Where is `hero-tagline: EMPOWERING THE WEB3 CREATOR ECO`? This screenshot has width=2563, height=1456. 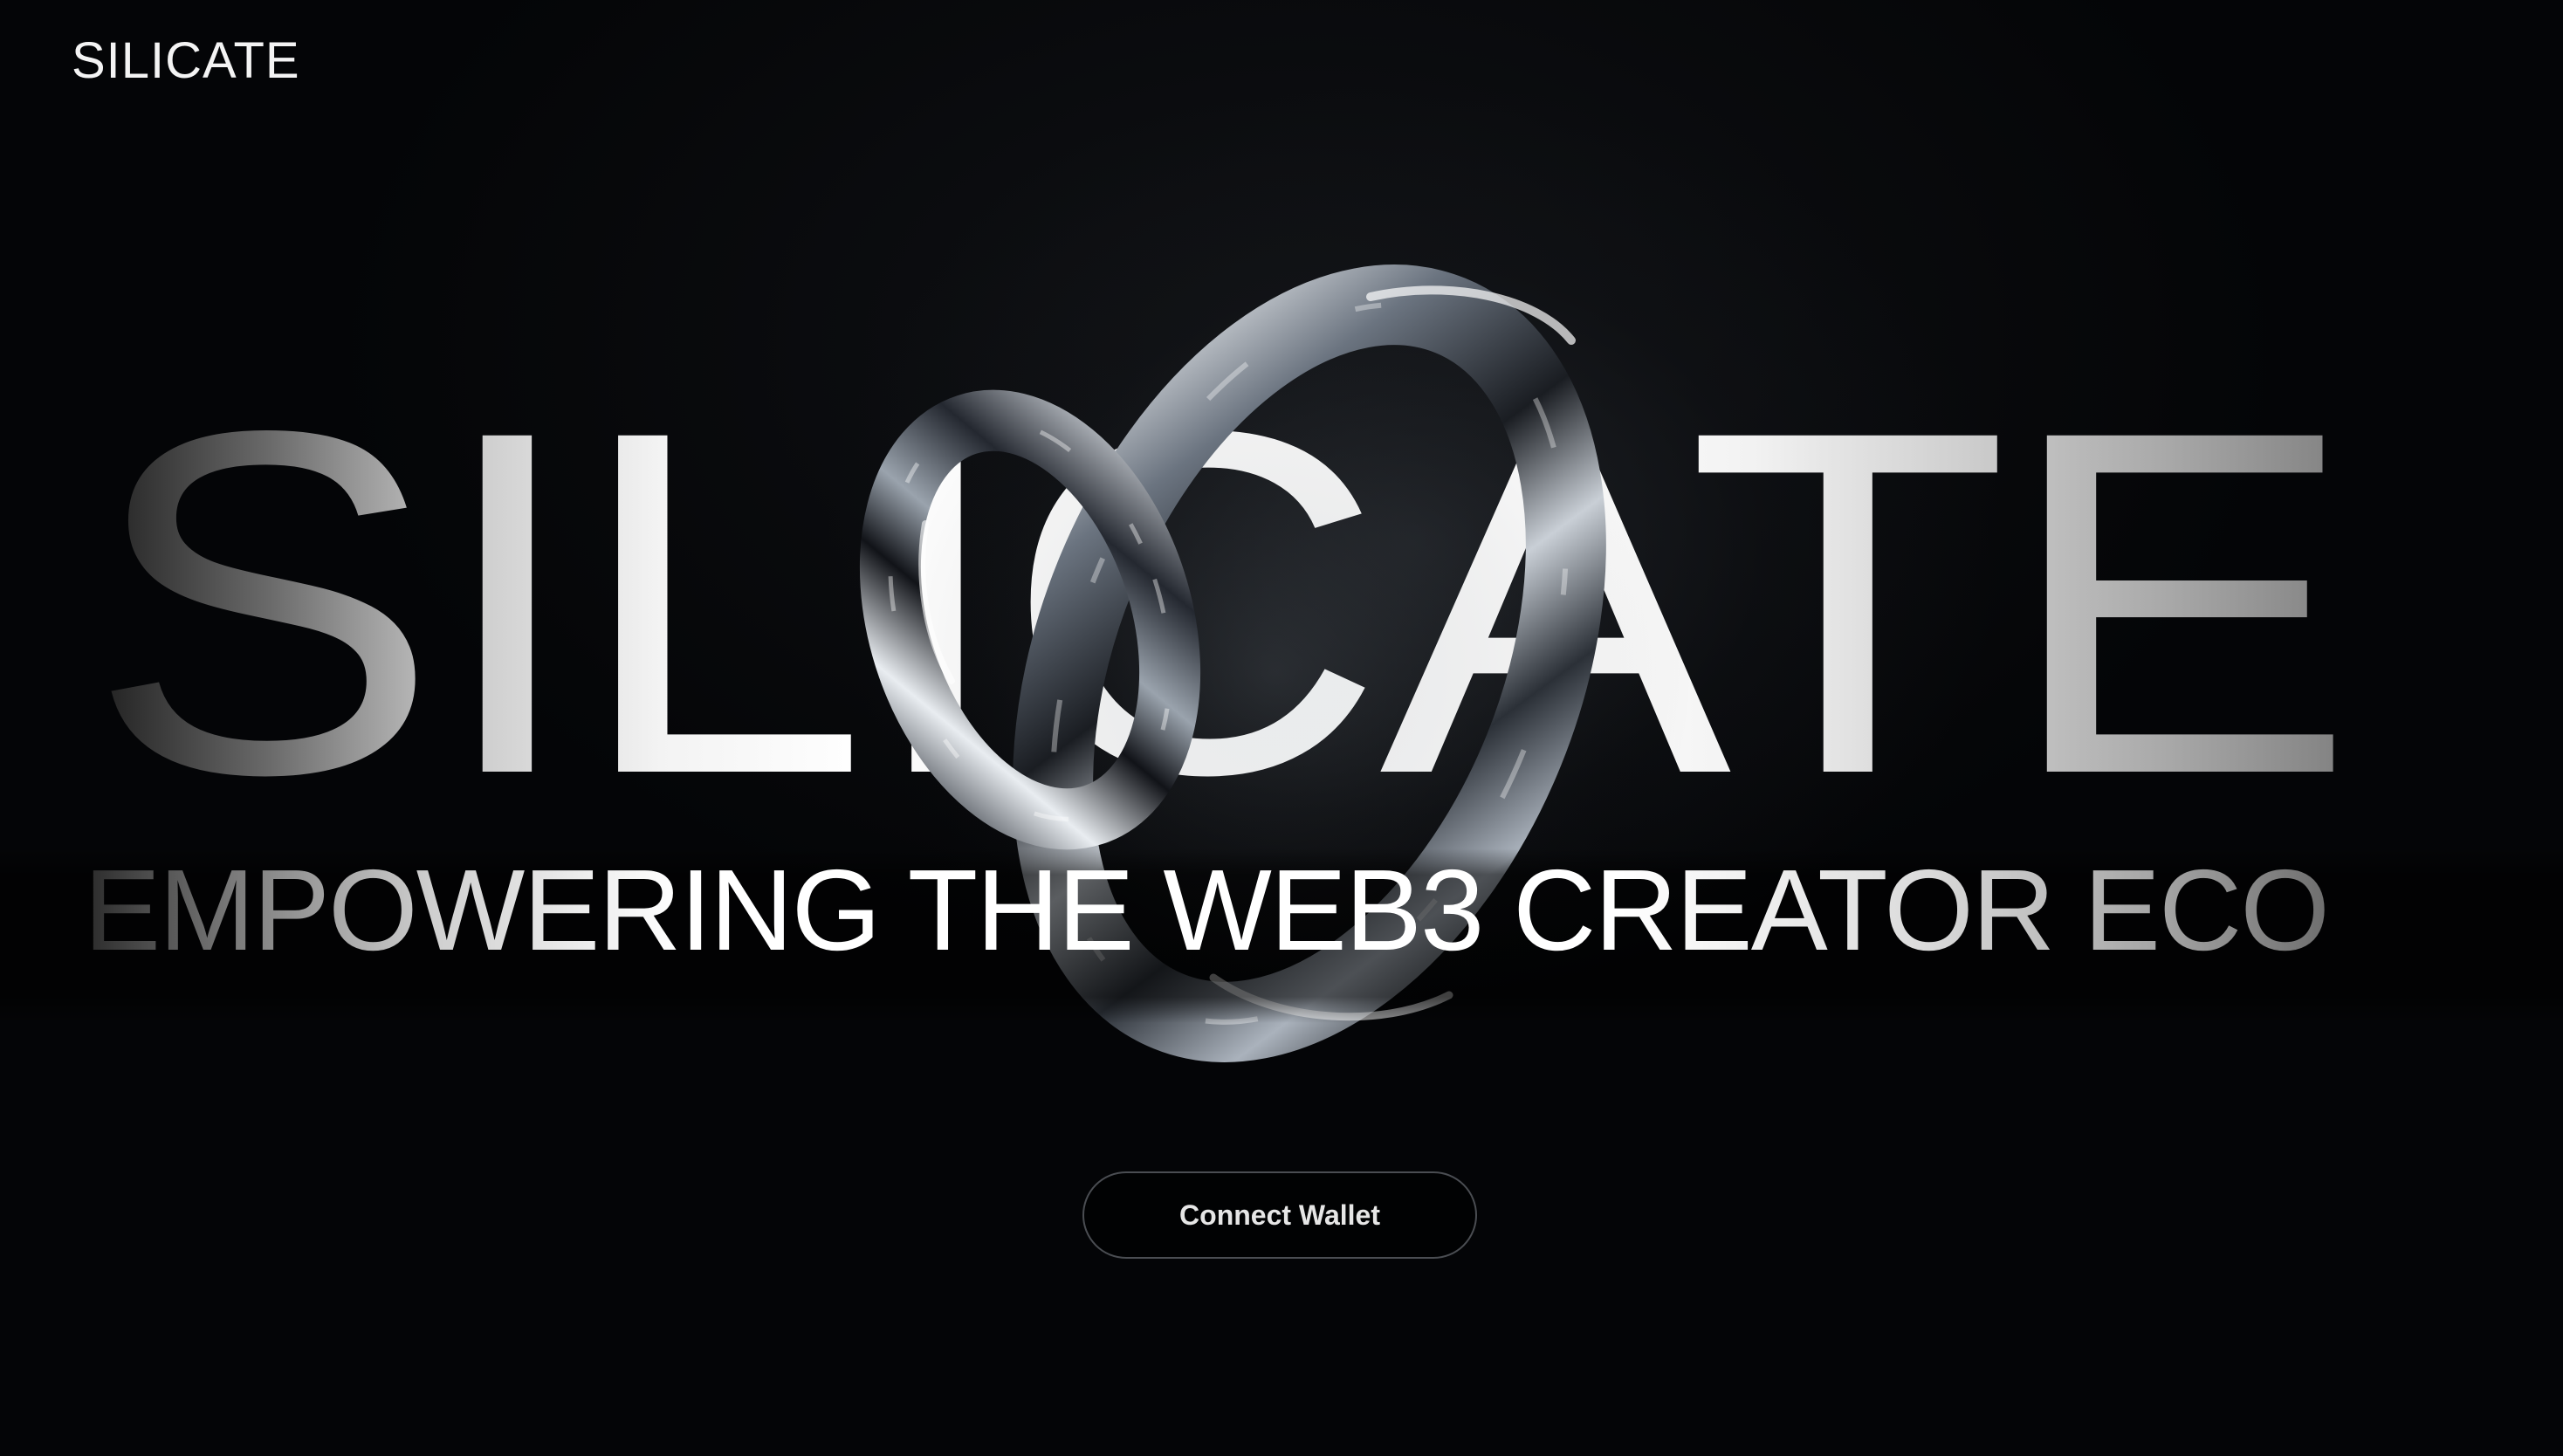 hero-tagline: EMPOWERING THE WEB3 CREATOR ECO is located at coordinates (1323, 910).